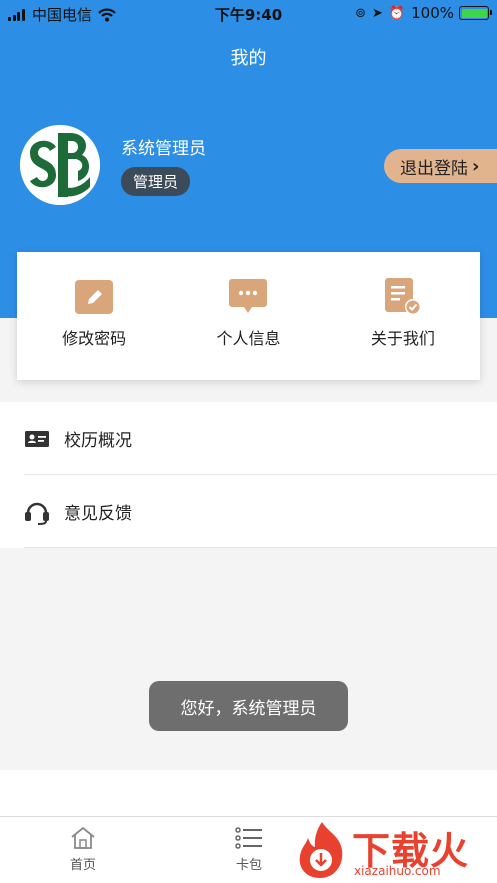 The image size is (497, 883). What do you see at coordinates (156, 181) in the screenshot?
I see `role-badge: 管理员` at bounding box center [156, 181].